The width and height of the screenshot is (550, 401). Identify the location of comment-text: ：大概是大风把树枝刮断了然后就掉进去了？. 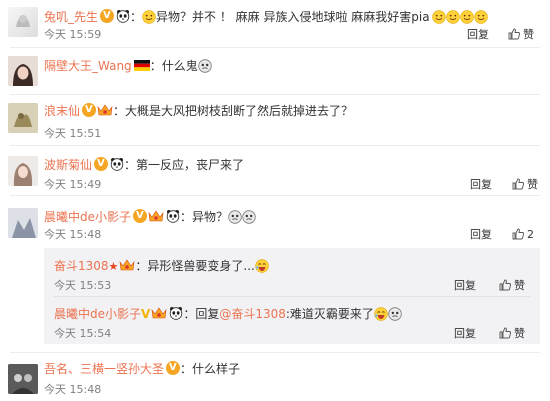
(233, 111).